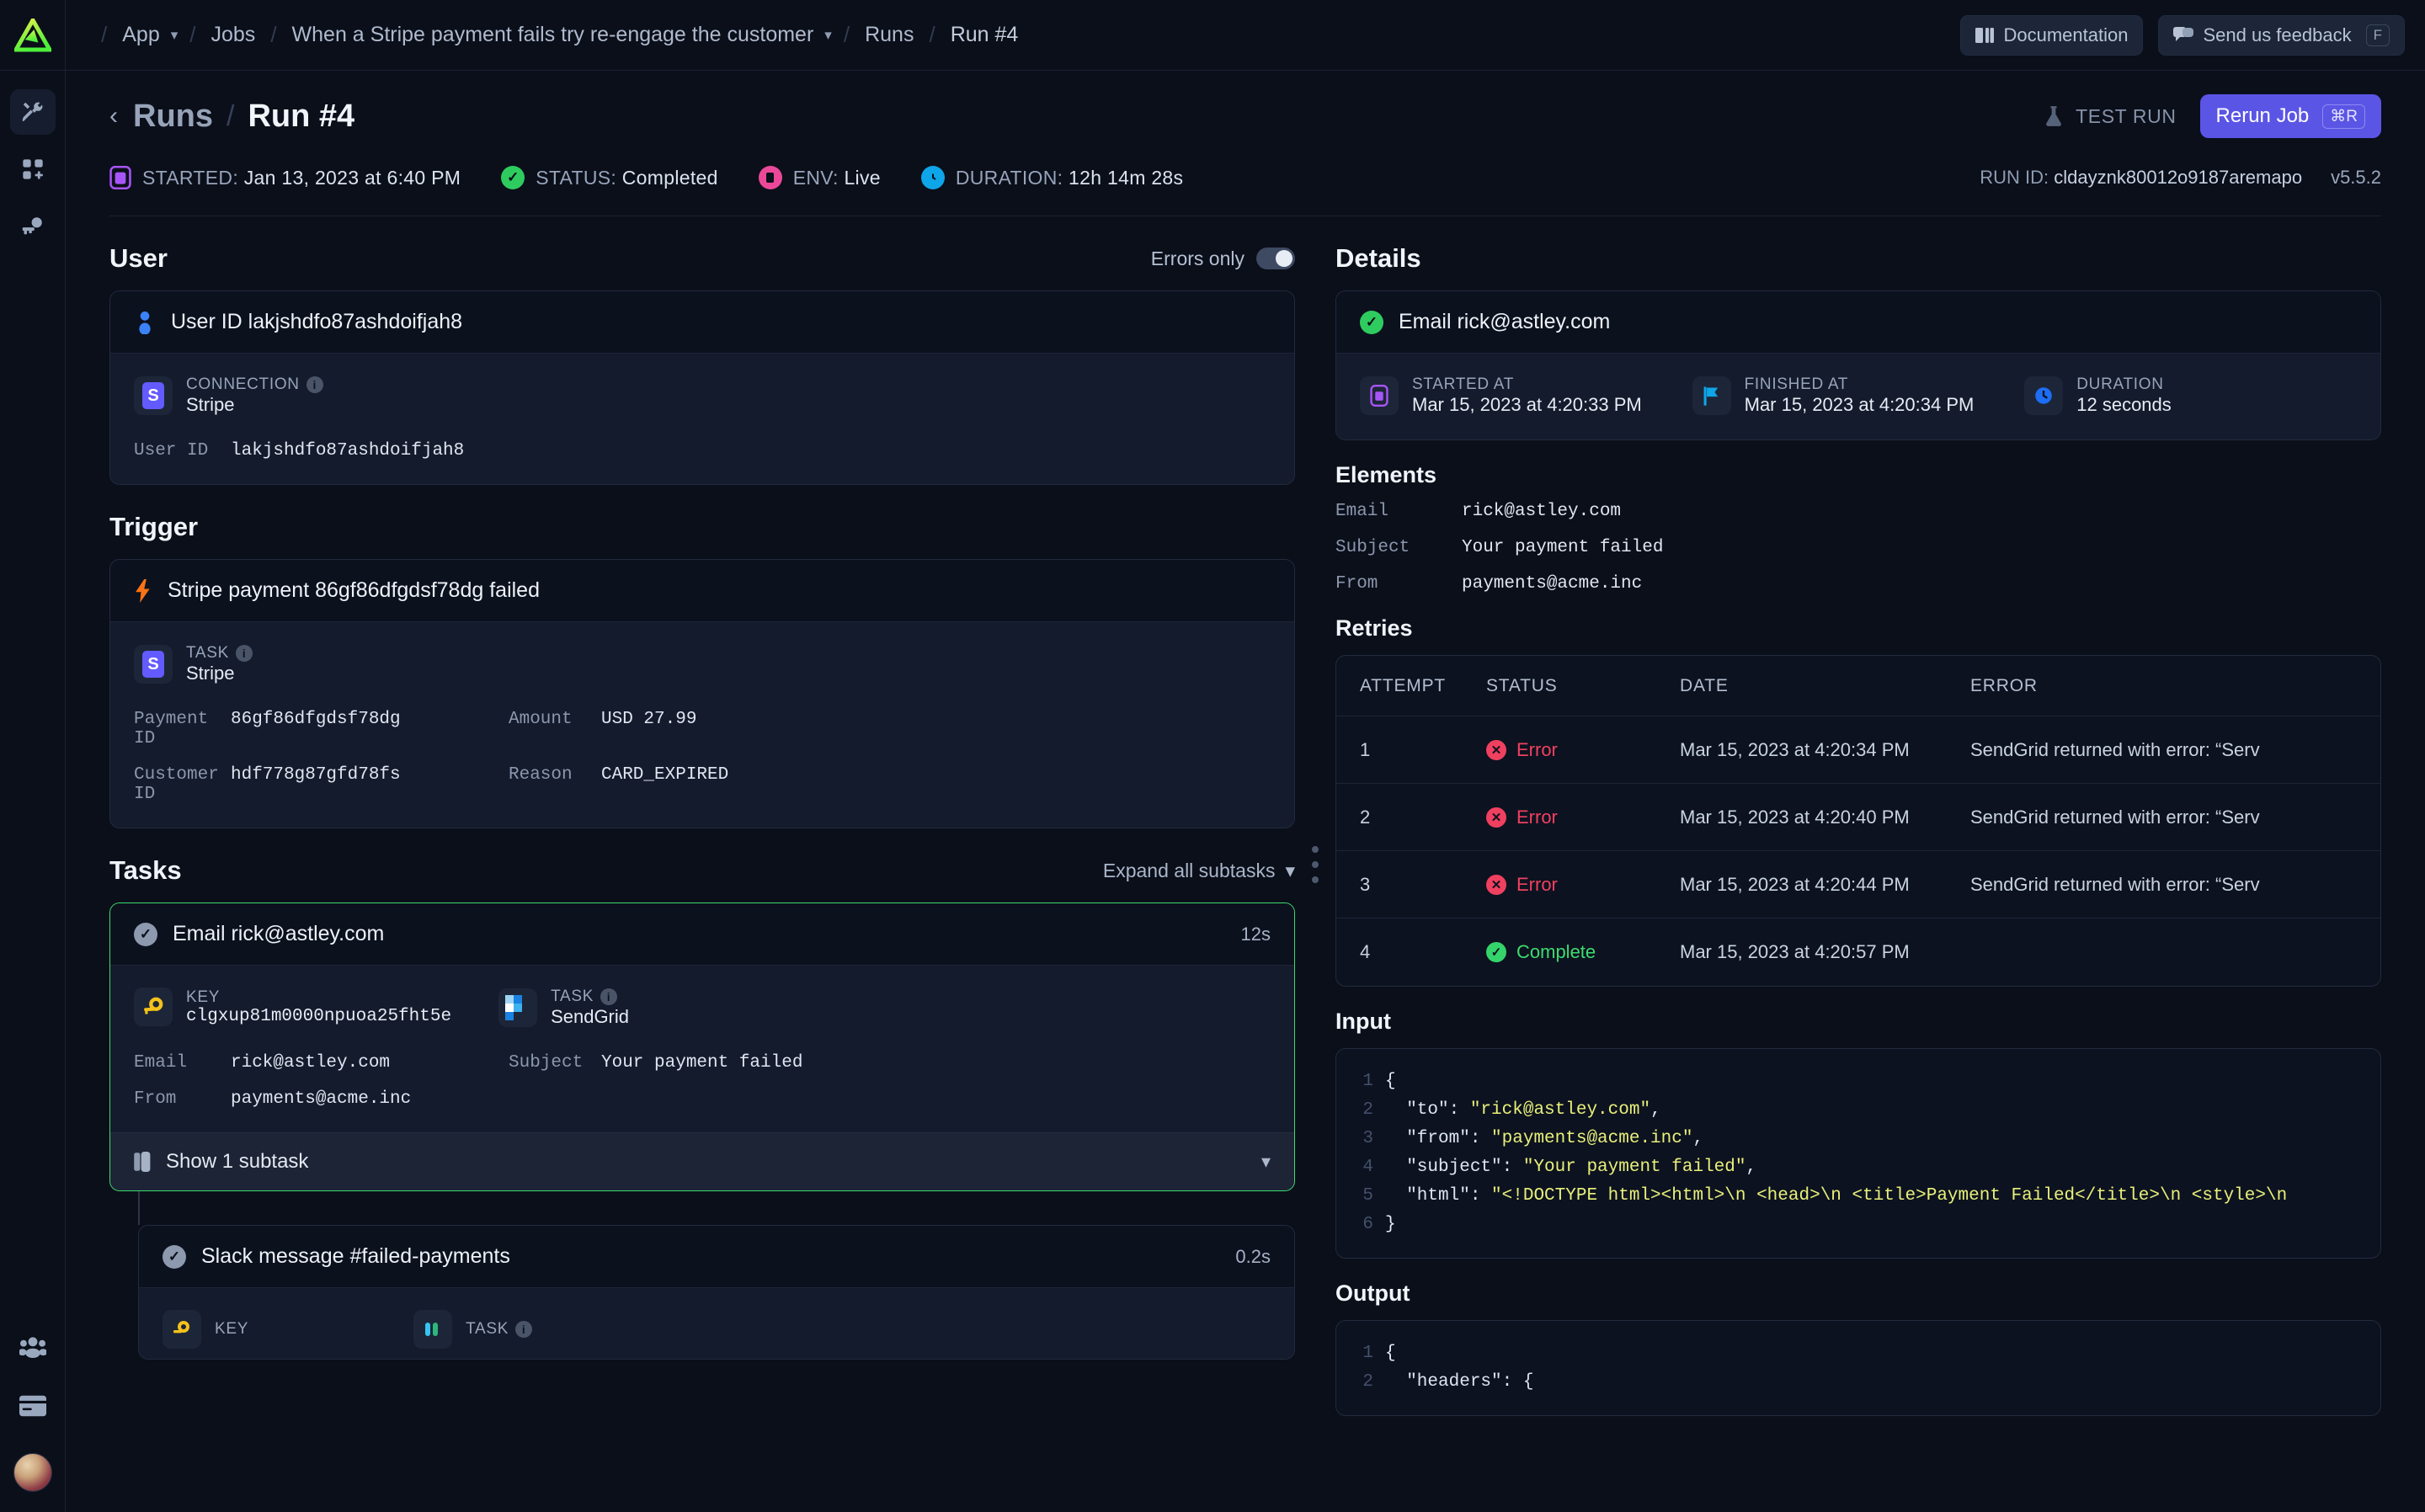 This screenshot has width=2425, height=1512. I want to click on error-icon: ✕, so click(1496, 885).